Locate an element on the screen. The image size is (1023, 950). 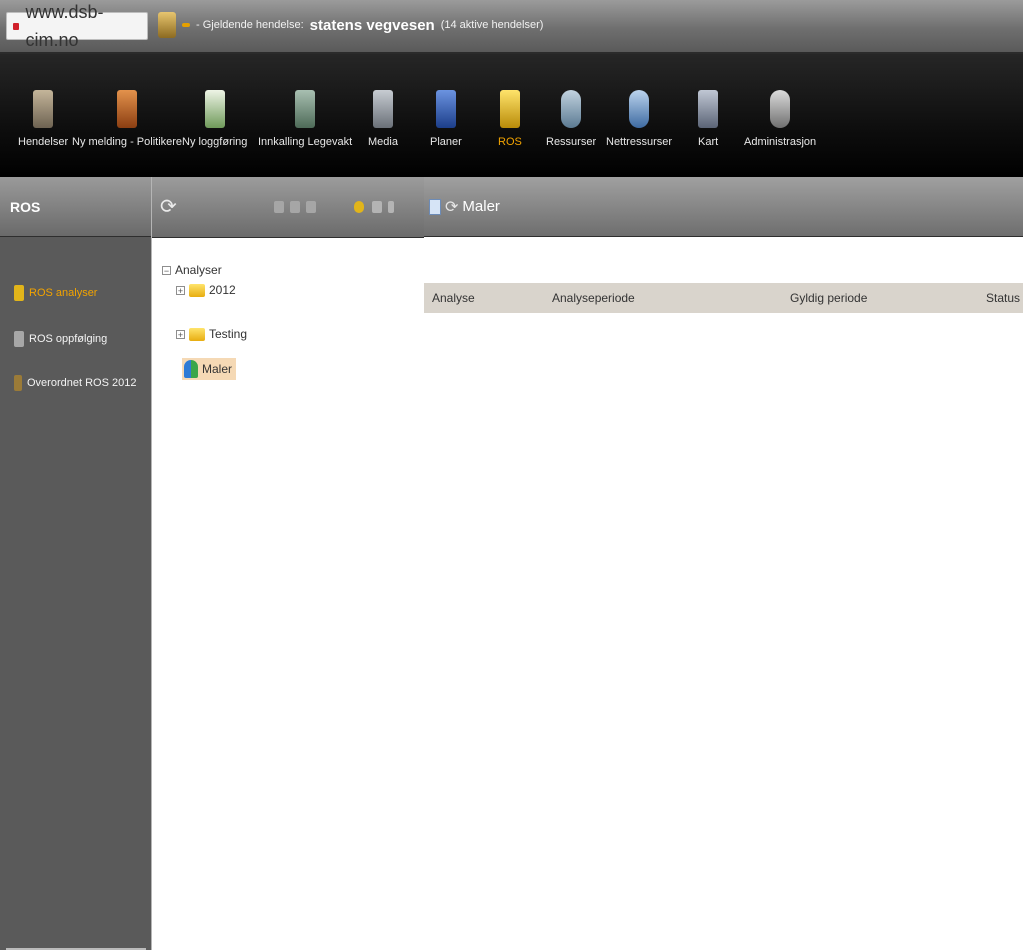
plans-icon is located at coordinates (445, 109).